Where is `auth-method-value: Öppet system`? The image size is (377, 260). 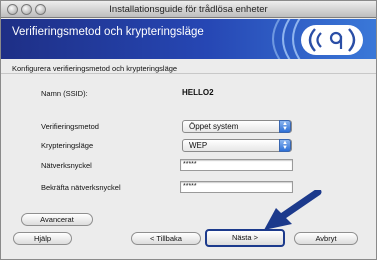 auth-method-value: Öppet system is located at coordinates (214, 126).